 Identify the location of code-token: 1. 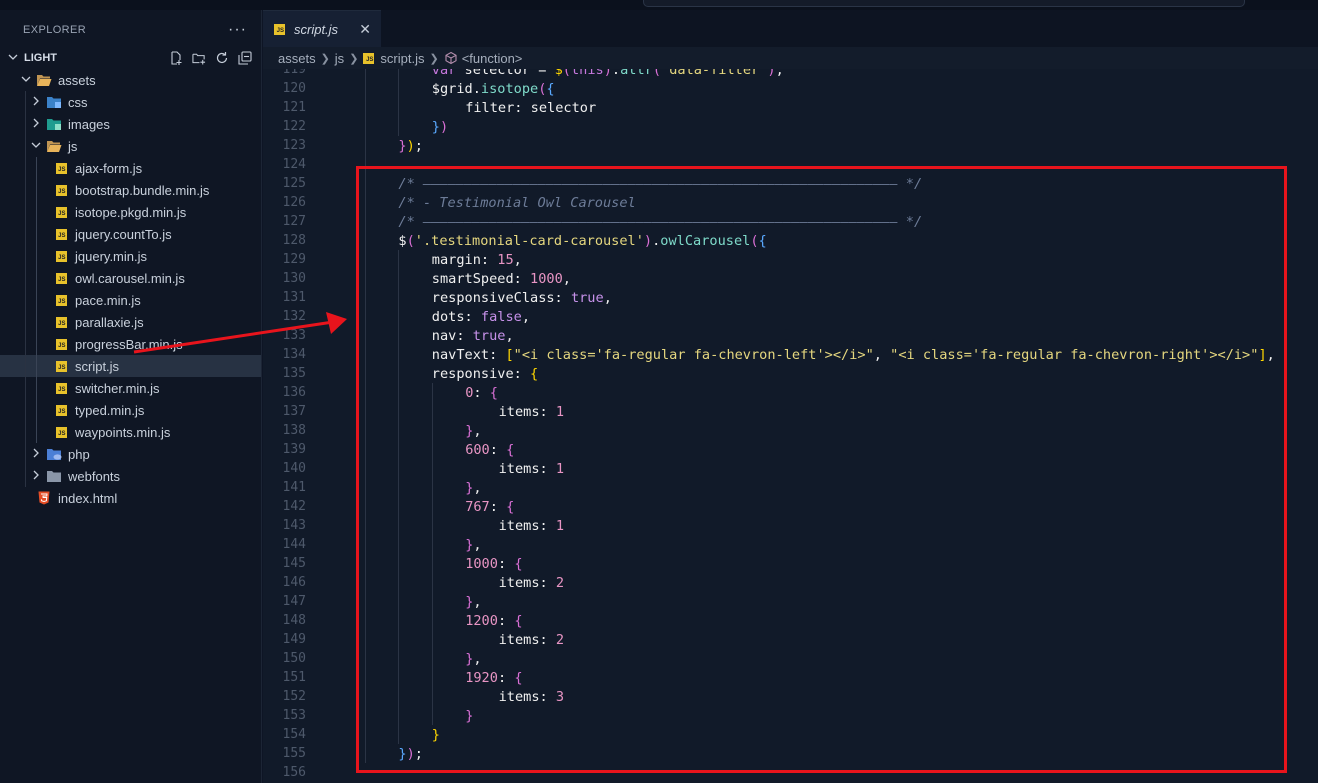
(560, 411).